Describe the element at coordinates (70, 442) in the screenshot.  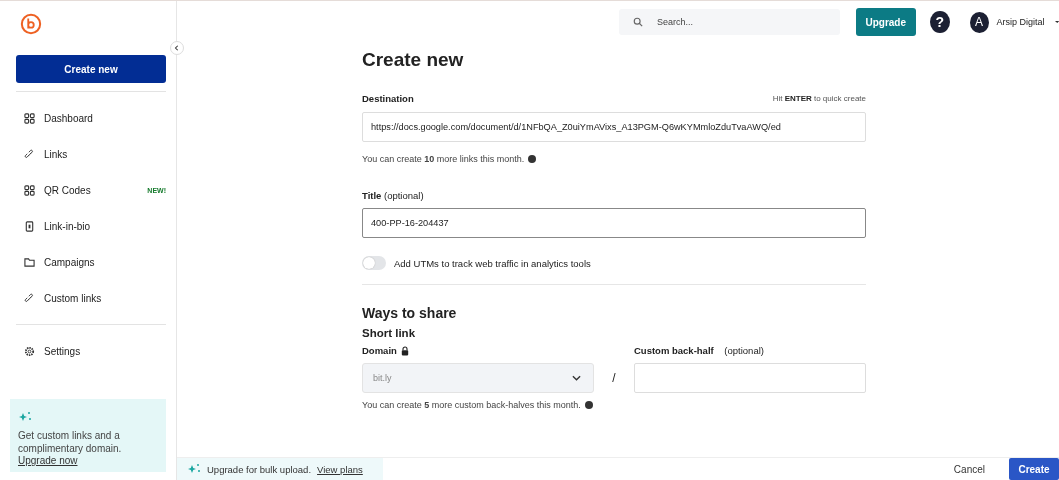
I see `promo-text: Get custom links and a complimentary domain.` at that location.